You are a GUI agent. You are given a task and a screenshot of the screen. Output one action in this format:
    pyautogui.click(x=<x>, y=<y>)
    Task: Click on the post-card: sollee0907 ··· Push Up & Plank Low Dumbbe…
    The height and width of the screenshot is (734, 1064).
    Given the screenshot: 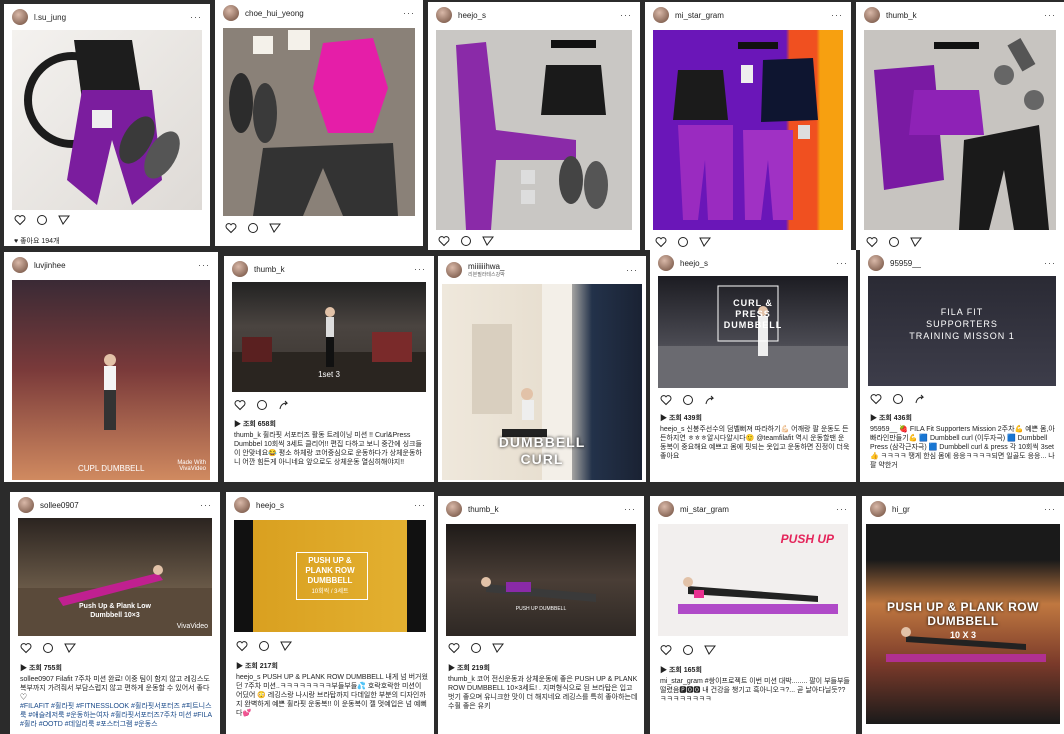 What is the action you would take?
    pyautogui.click(x=115, y=613)
    